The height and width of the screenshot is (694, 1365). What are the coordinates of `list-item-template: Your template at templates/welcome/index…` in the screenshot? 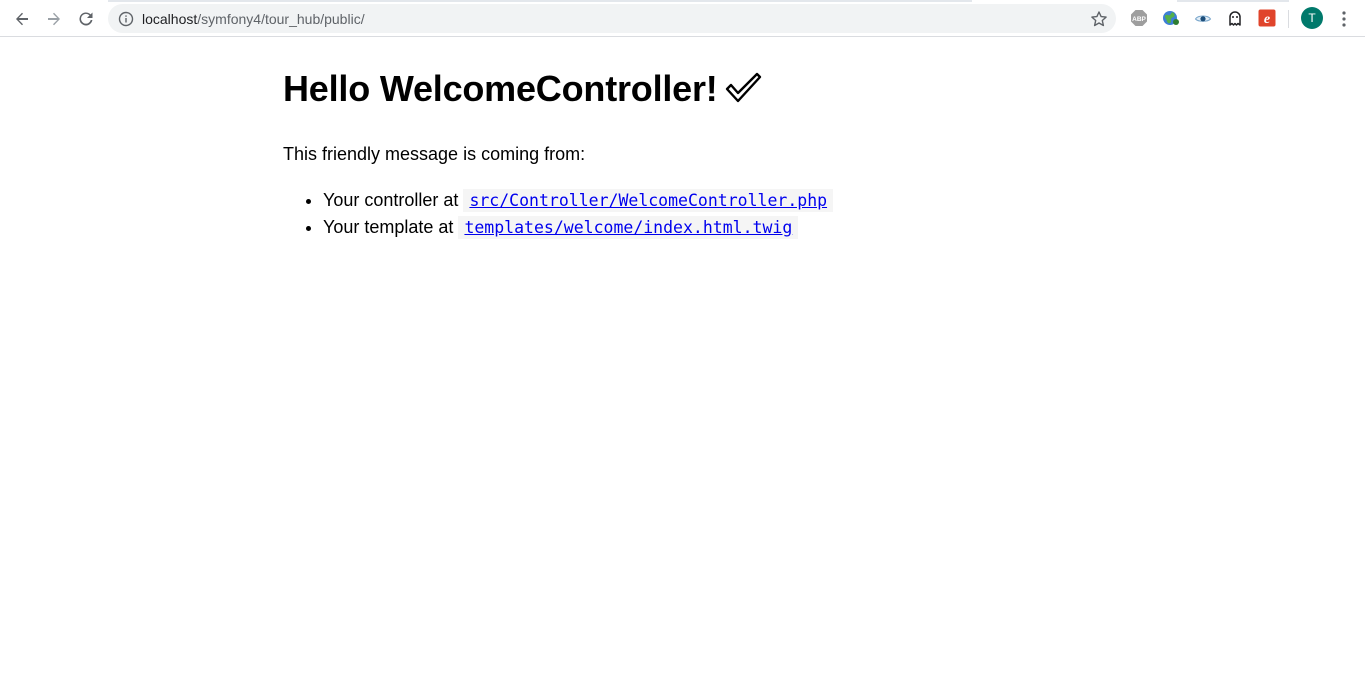 It's located at (578, 227).